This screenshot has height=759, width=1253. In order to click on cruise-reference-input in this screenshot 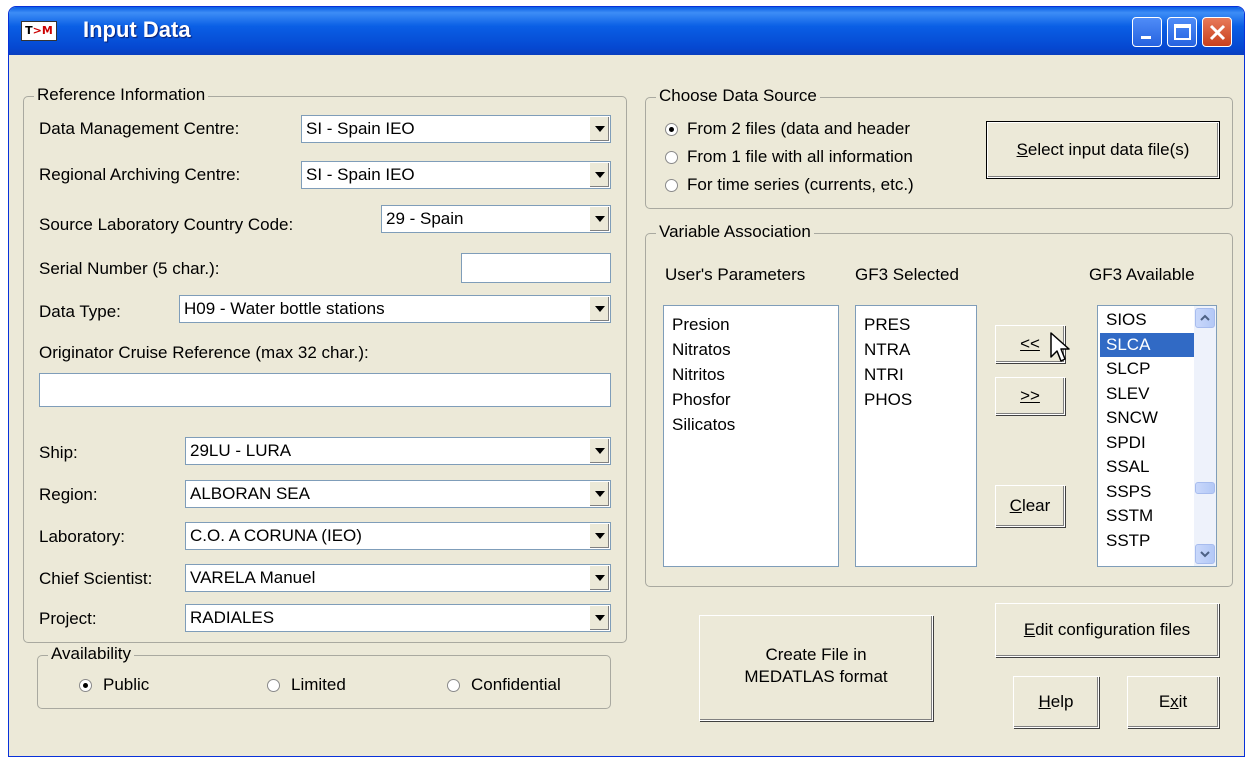, I will do `click(325, 390)`.